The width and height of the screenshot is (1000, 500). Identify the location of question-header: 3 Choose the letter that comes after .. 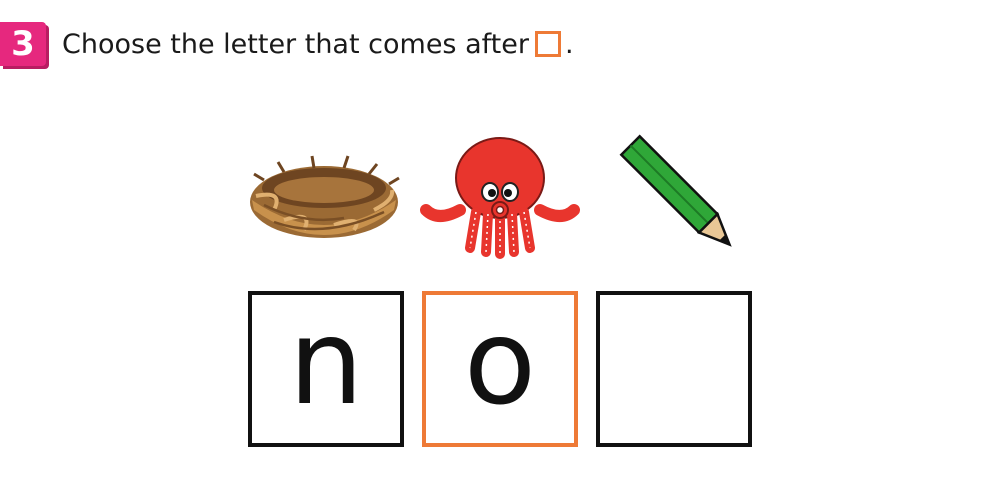
(287, 44).